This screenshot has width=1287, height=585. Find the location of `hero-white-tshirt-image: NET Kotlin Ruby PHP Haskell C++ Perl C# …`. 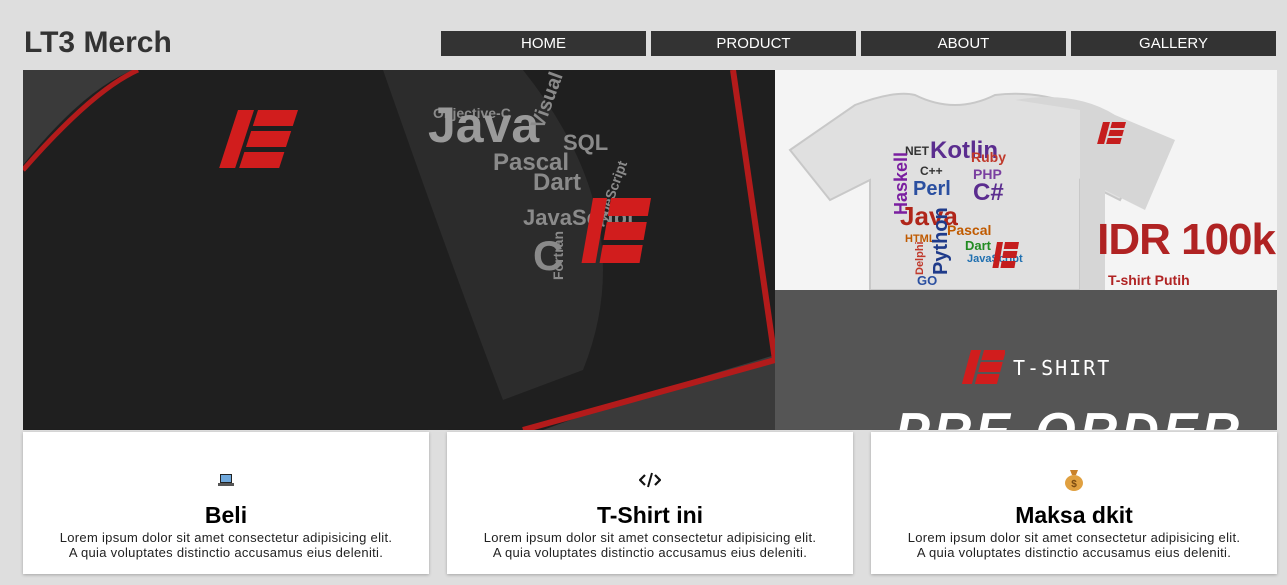

hero-white-tshirt-image: NET Kotlin Ruby PHP Haskell C++ Perl C# … is located at coordinates (1026, 180).